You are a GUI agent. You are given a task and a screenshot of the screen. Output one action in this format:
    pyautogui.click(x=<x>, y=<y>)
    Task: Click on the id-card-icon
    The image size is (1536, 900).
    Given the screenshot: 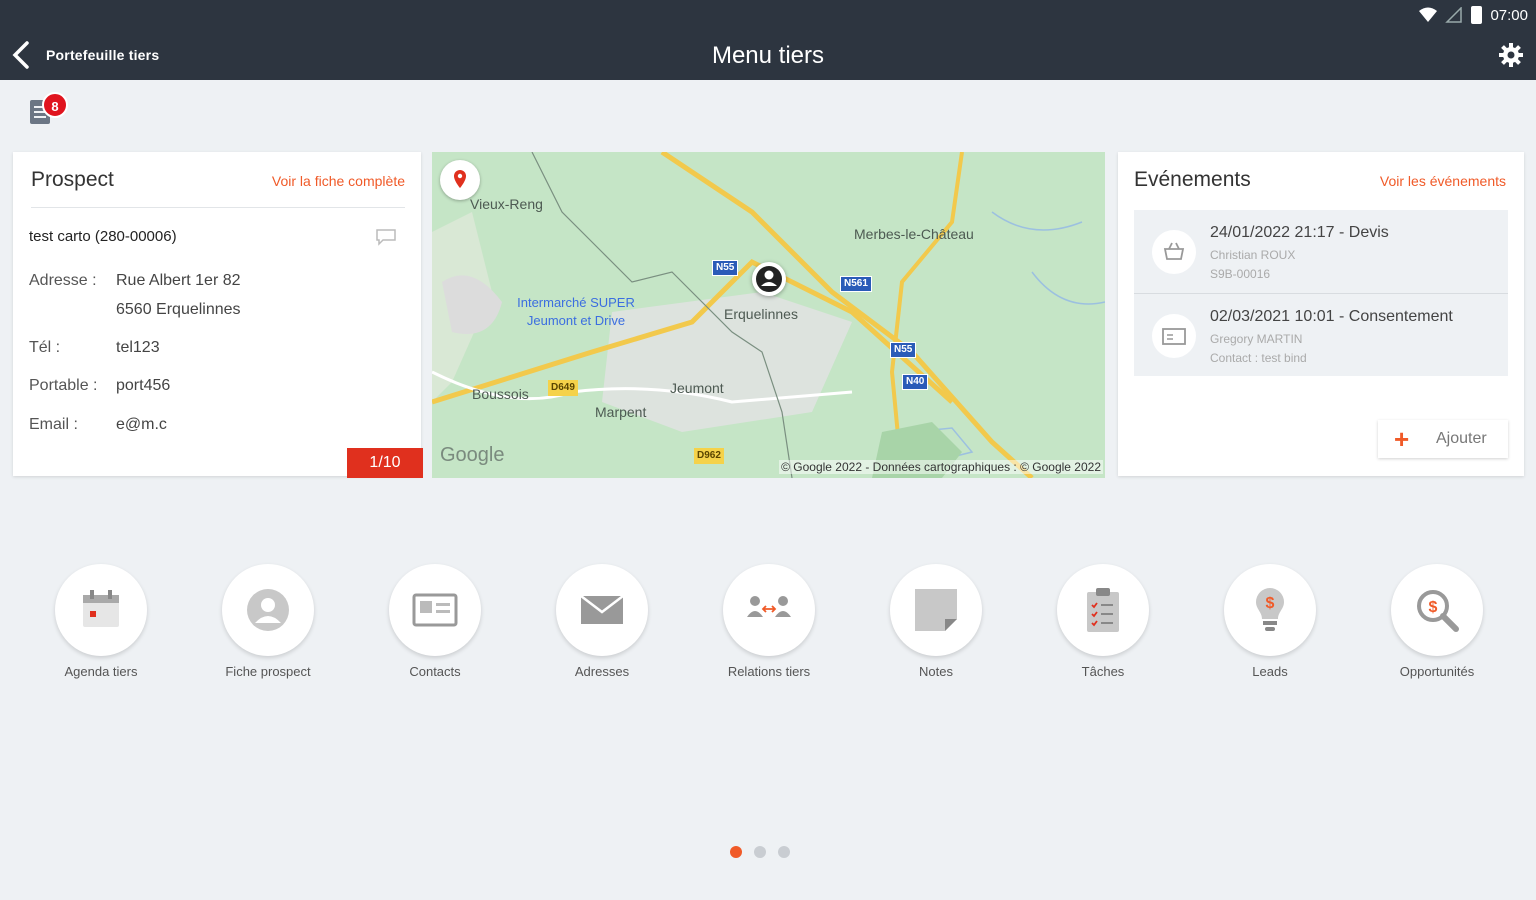 What is the action you would take?
    pyautogui.click(x=1174, y=336)
    